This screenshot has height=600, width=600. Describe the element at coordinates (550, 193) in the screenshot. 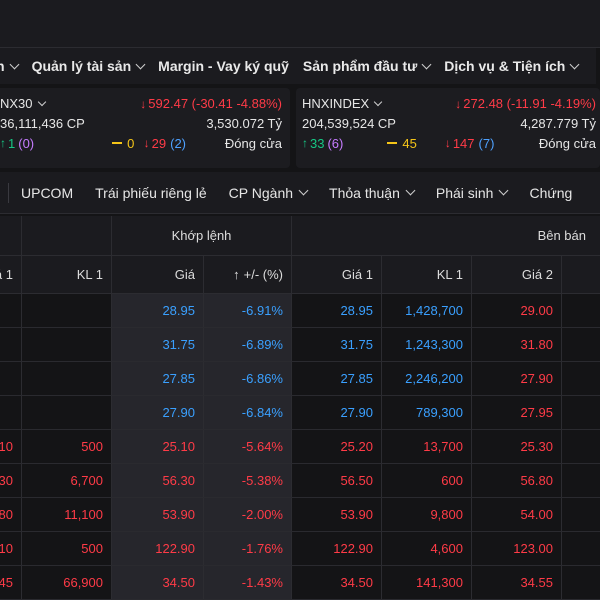

I see `market-tab: Chứng` at that location.